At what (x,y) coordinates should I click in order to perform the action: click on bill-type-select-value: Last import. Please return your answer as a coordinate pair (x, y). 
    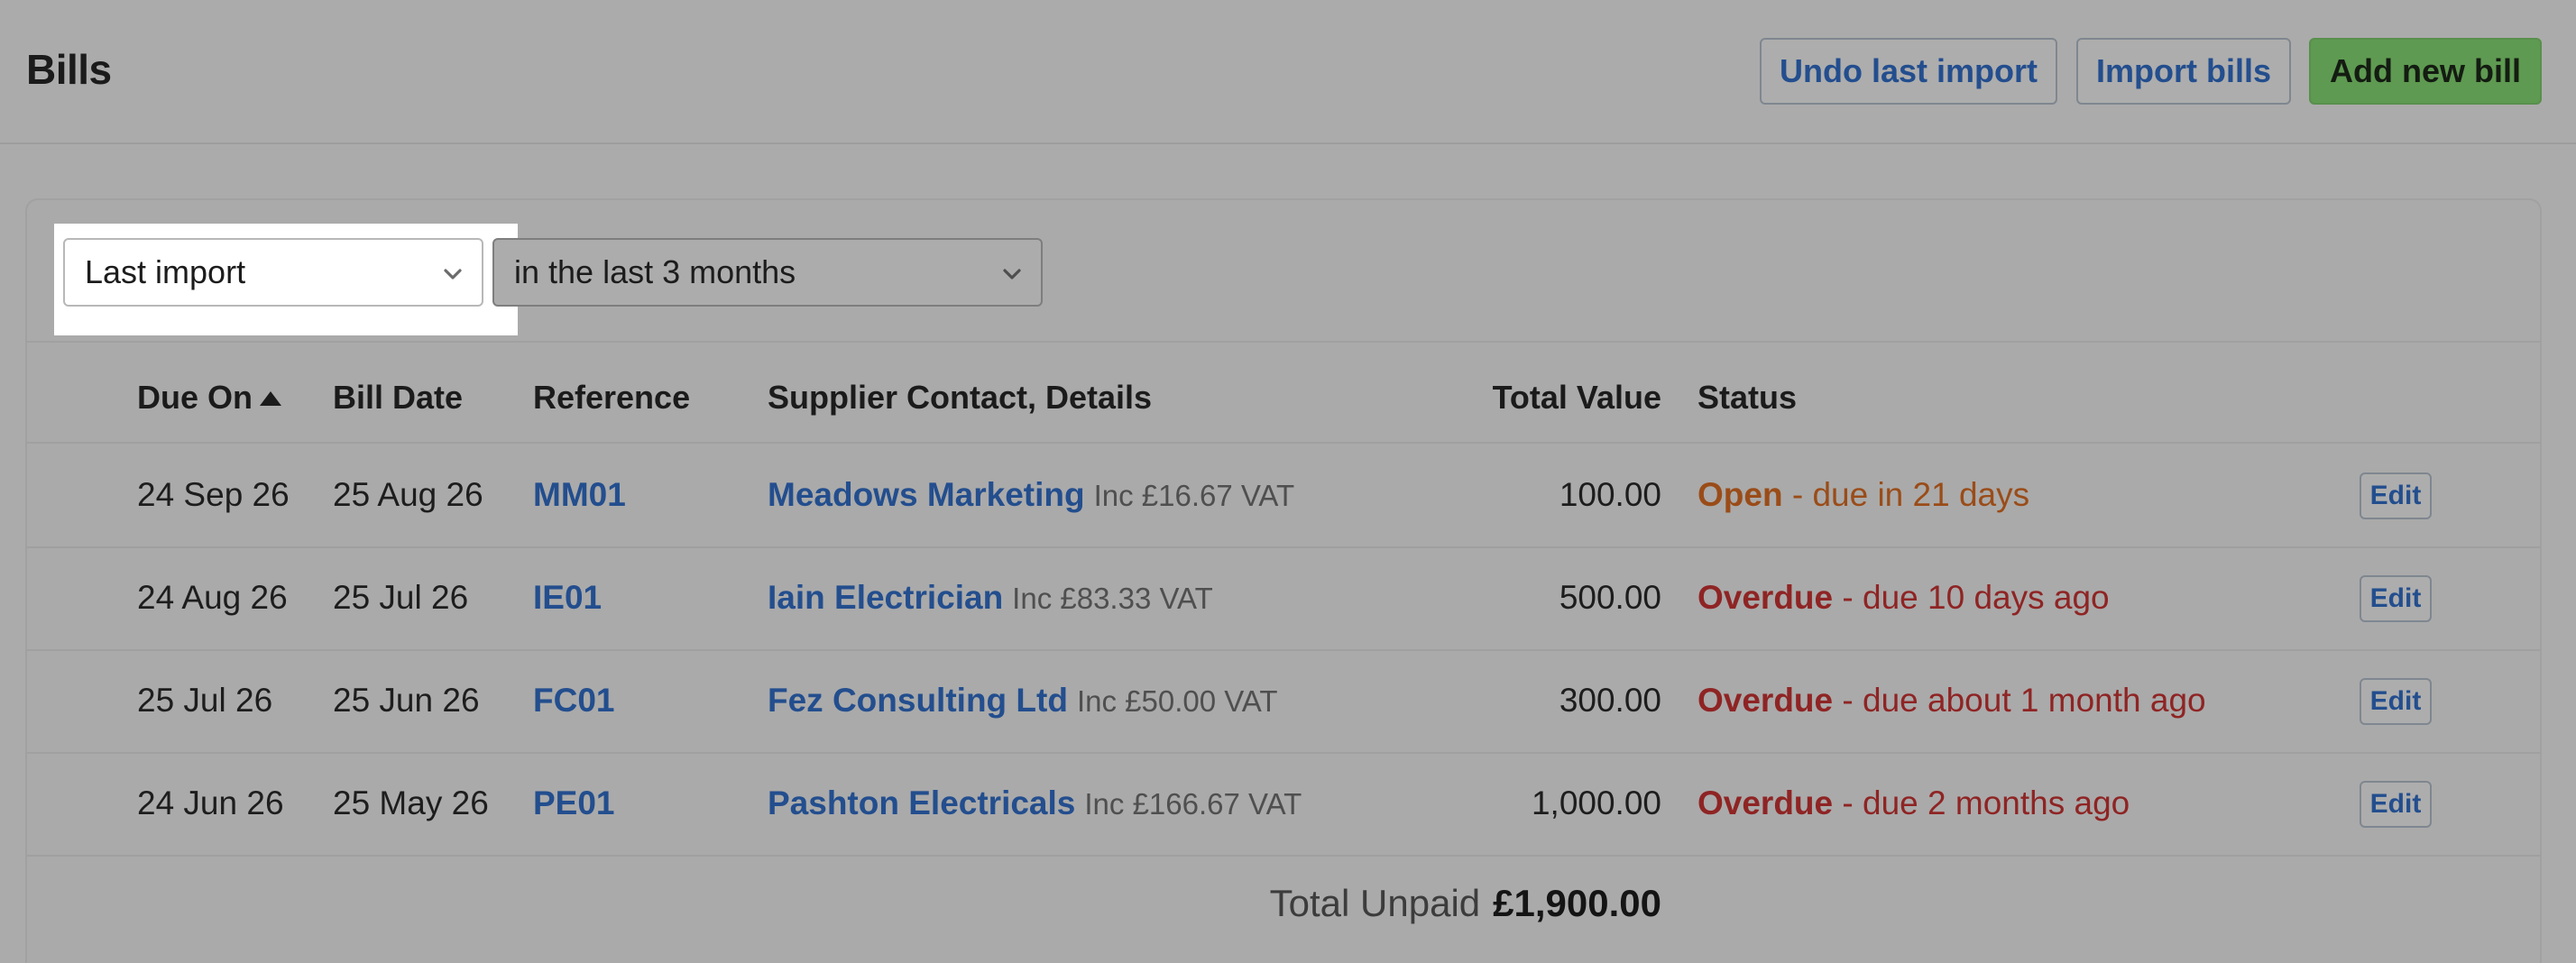
    Looking at the image, I should click on (166, 271).